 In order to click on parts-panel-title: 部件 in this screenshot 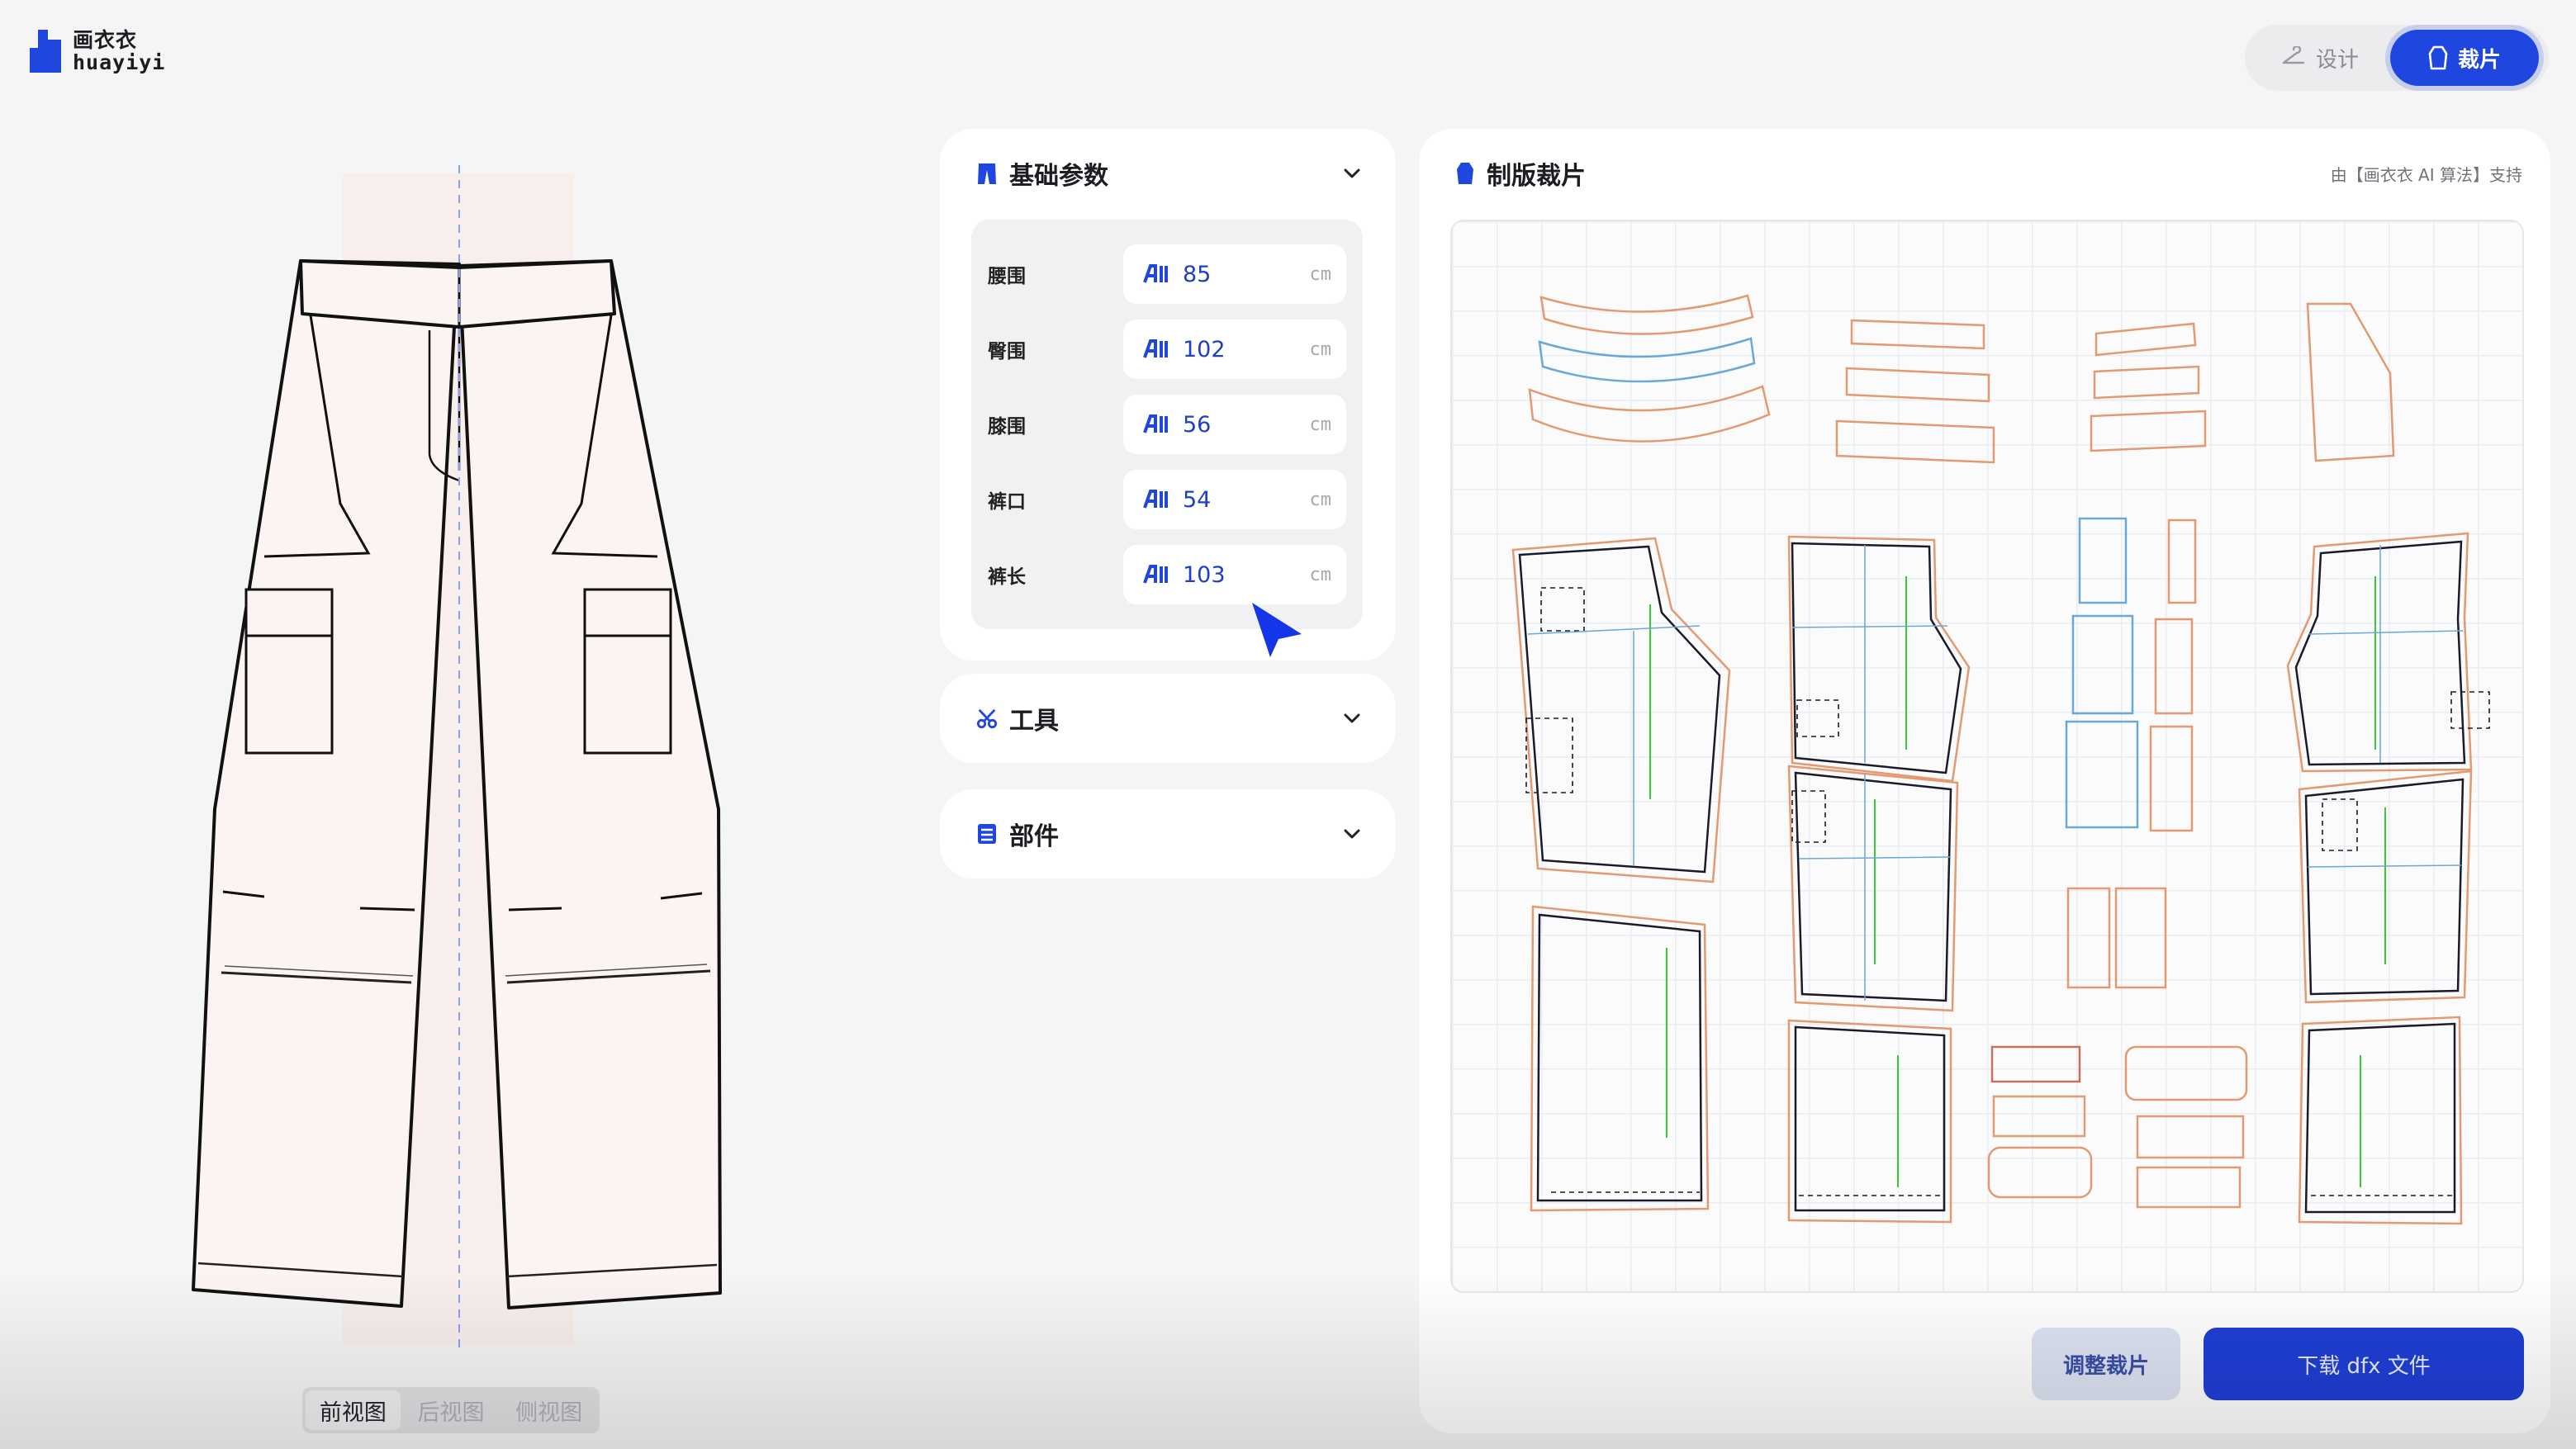, I will do `click(1034, 836)`.